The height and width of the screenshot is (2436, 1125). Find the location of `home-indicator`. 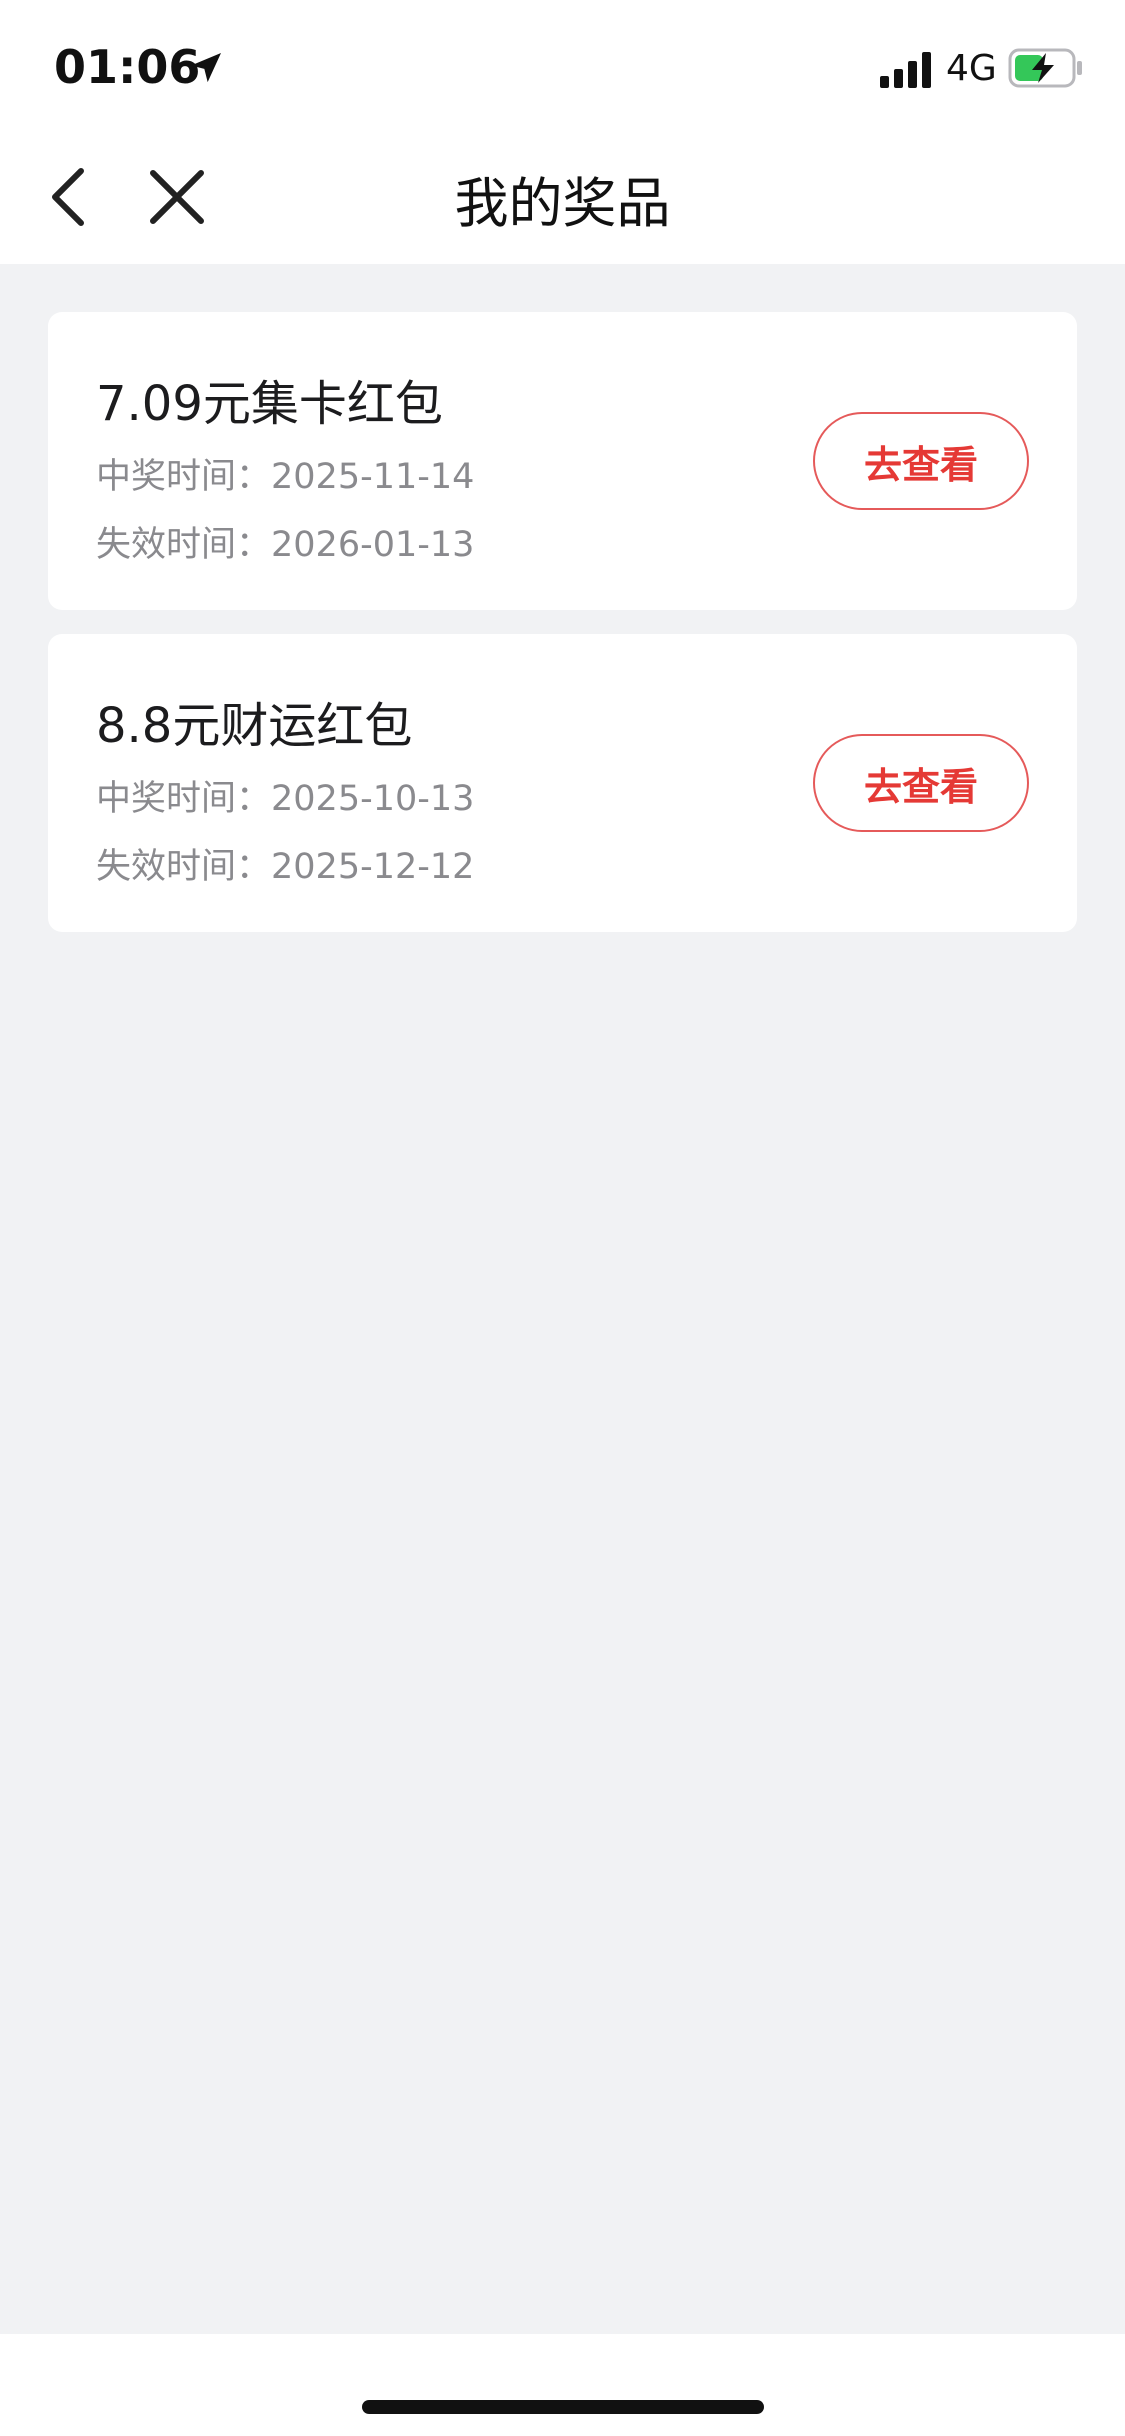

home-indicator is located at coordinates (563, 2407).